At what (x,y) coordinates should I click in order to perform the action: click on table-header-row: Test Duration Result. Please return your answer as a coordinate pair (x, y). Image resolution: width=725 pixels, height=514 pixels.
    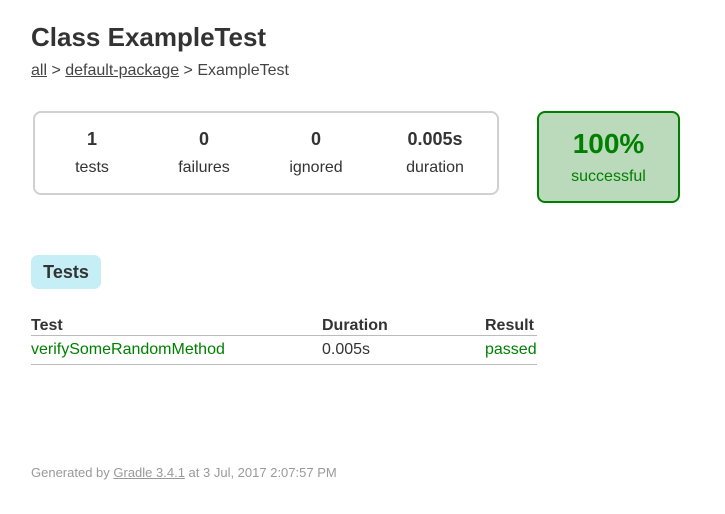
    Looking at the image, I should click on (284, 323).